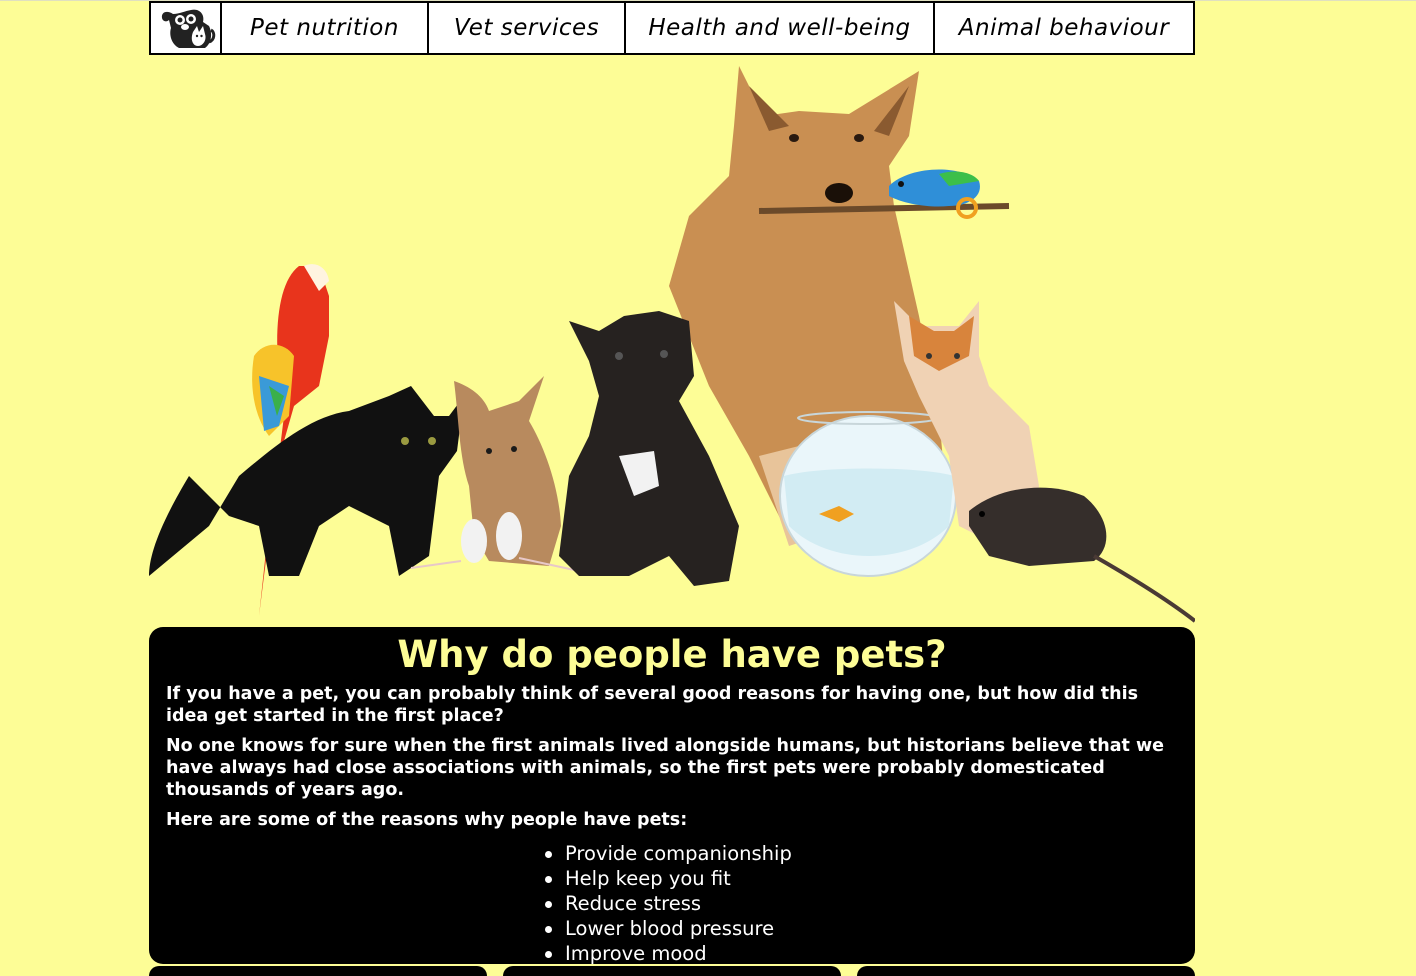 Image resolution: width=1416 pixels, height=976 pixels. I want to click on black-cat-illustration, so click(306, 481).